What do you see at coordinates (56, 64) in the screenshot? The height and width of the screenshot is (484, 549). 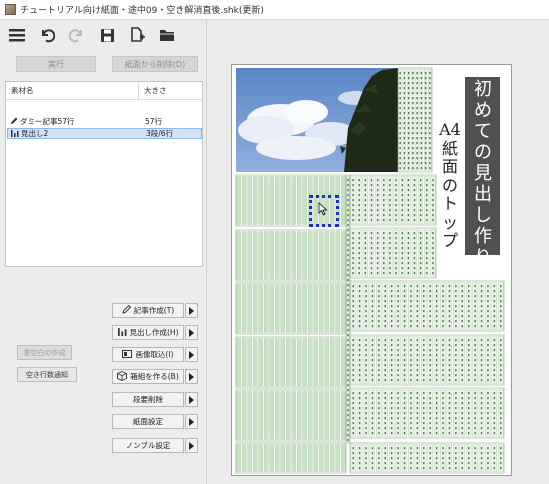 I see `run-button: 実行` at bounding box center [56, 64].